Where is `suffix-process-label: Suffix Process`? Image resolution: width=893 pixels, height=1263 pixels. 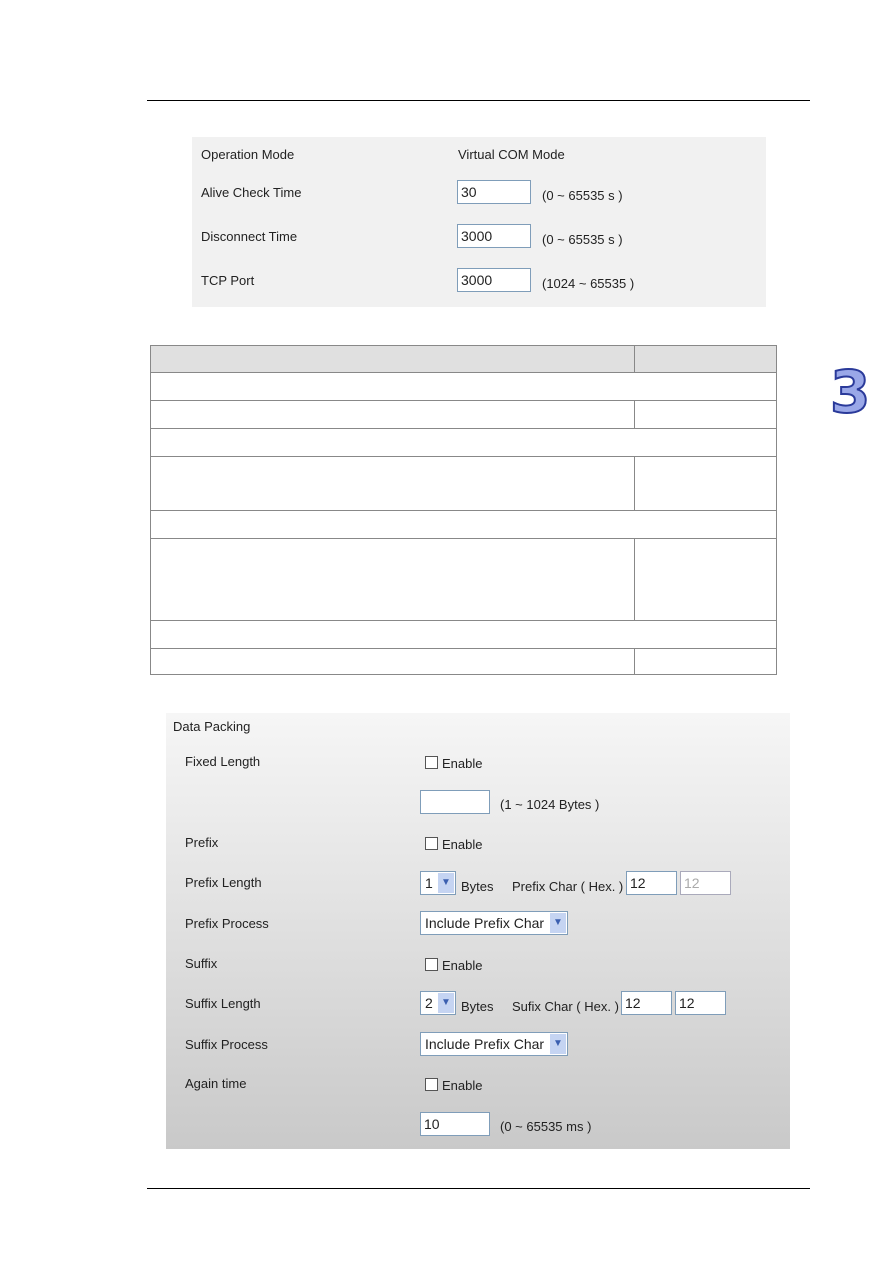
suffix-process-label: Suffix Process is located at coordinates (226, 1044).